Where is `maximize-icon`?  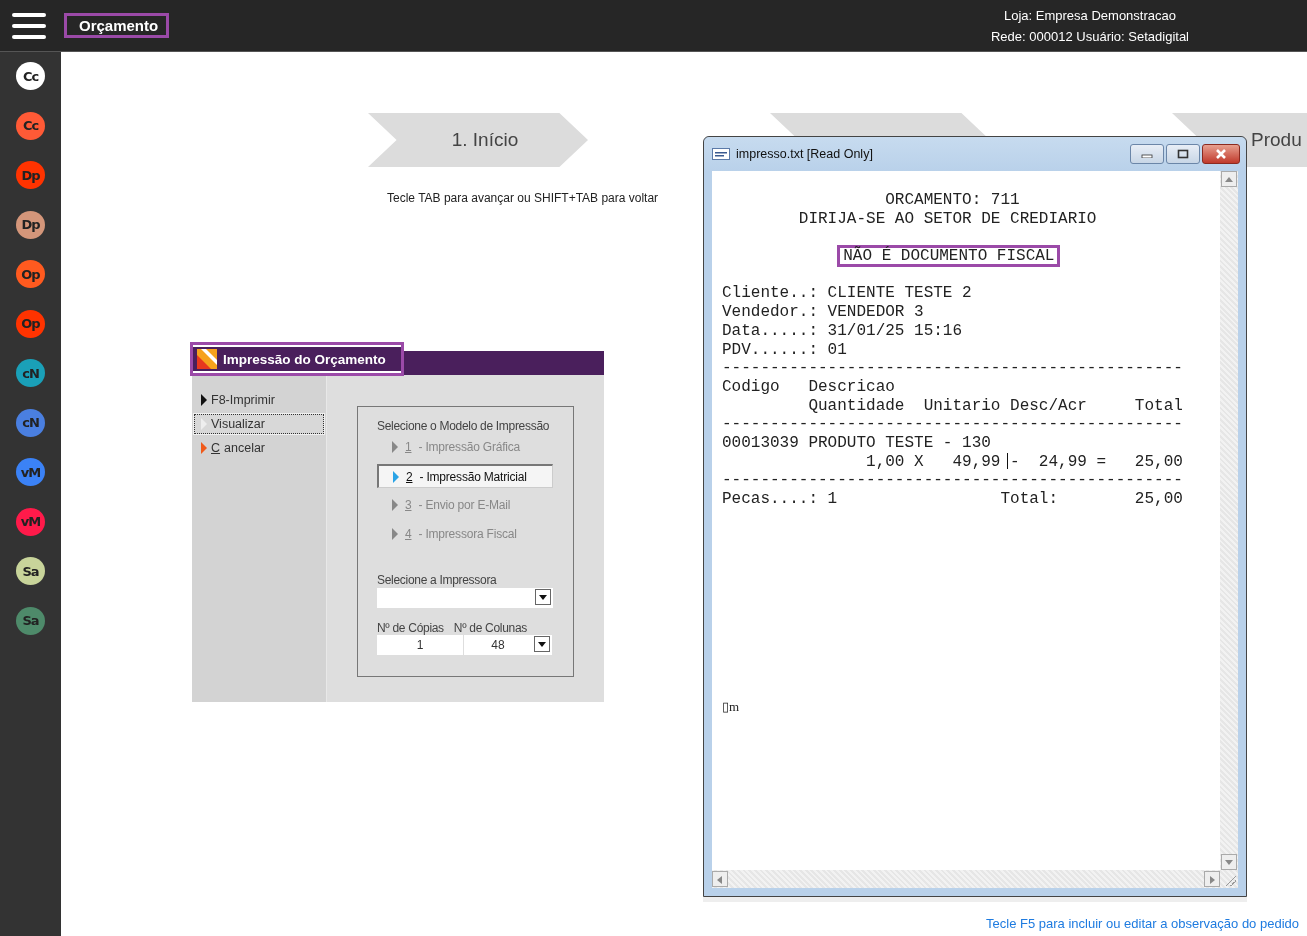 maximize-icon is located at coordinates (1183, 154).